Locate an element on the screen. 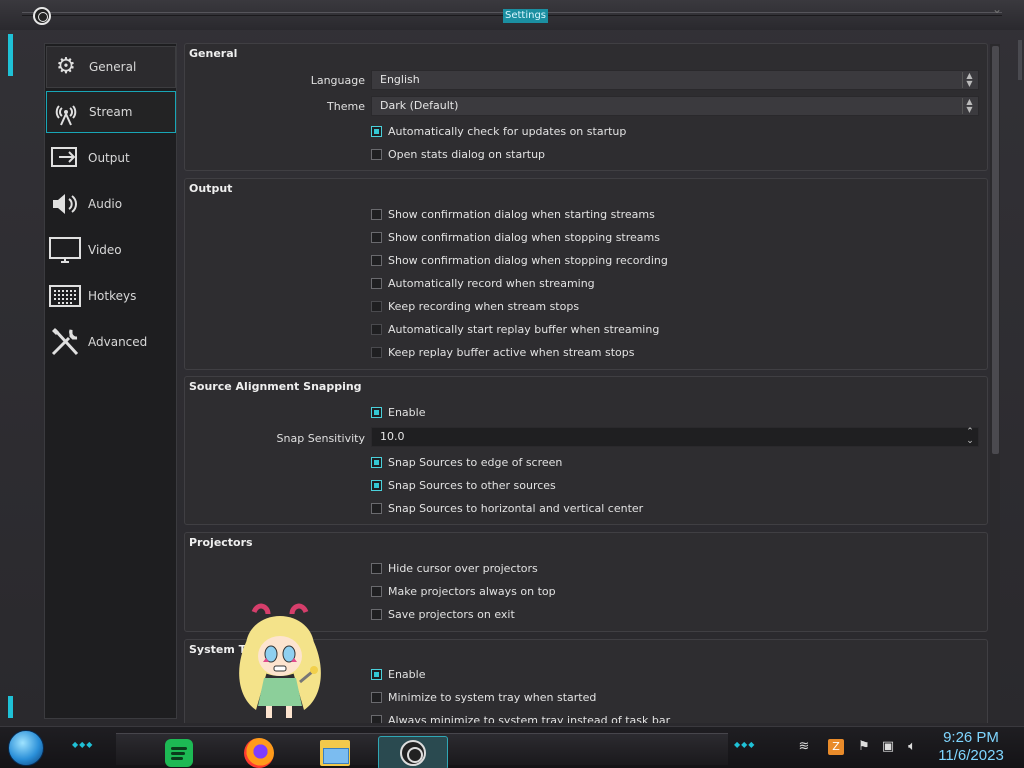 This screenshot has height=768, width=1024. theme-label: Theme is located at coordinates (346, 106).